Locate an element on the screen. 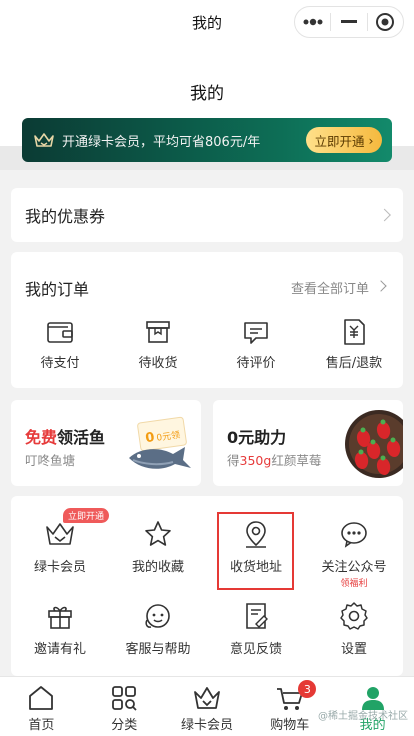  zero-help-title: 0元助力 is located at coordinates (257, 437).